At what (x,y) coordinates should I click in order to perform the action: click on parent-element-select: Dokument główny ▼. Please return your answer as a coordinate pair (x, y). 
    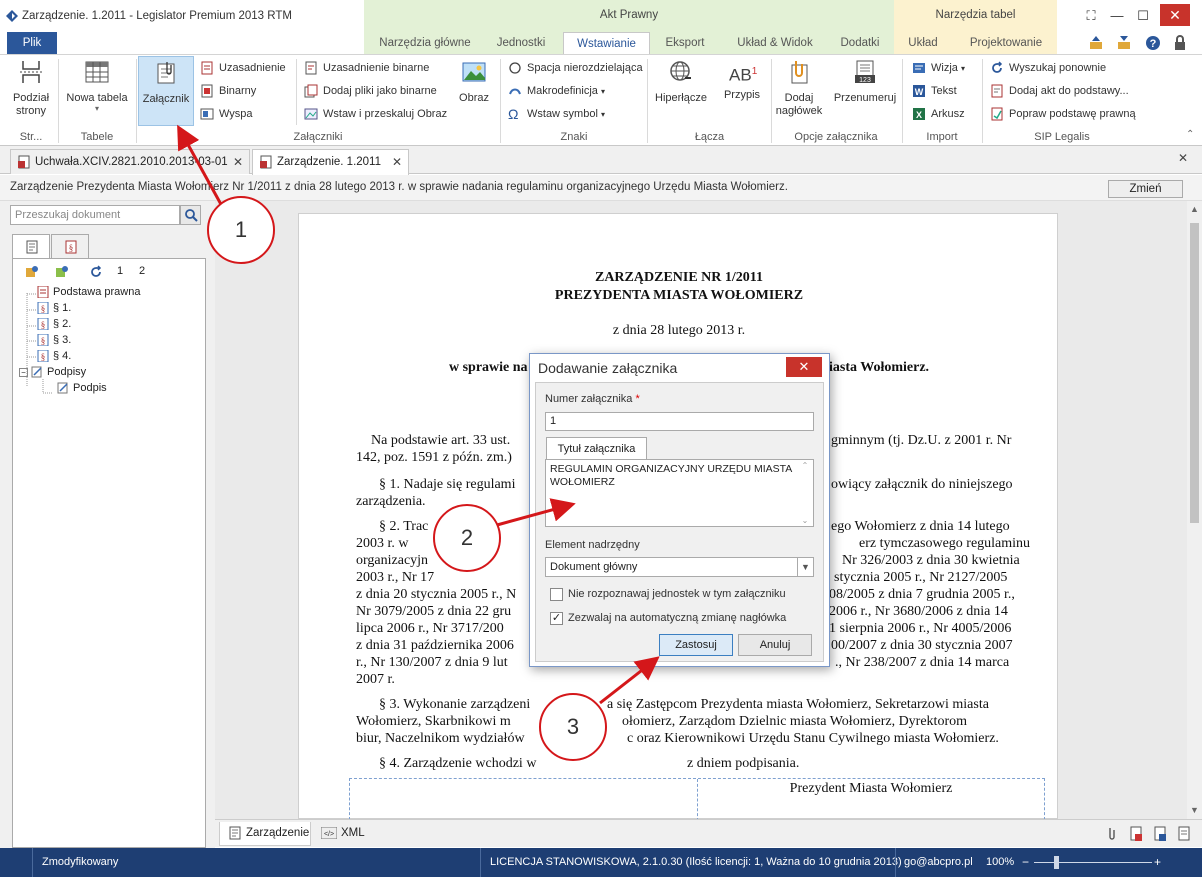
    Looking at the image, I should click on (679, 567).